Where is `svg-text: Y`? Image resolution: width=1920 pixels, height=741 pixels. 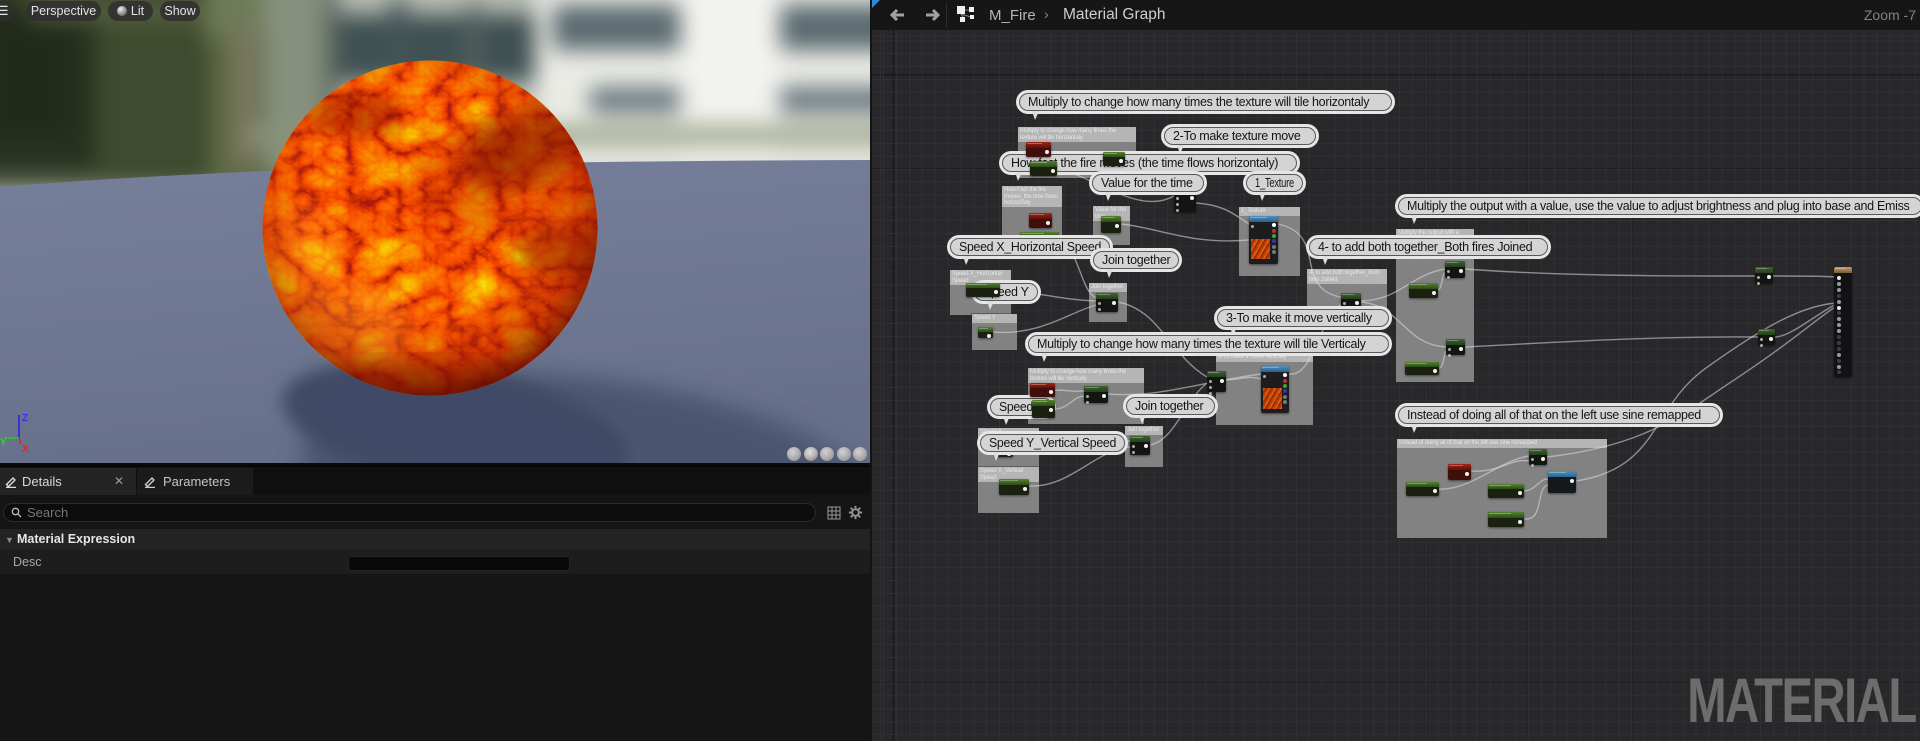
svg-text: Y is located at coordinates (3, 442).